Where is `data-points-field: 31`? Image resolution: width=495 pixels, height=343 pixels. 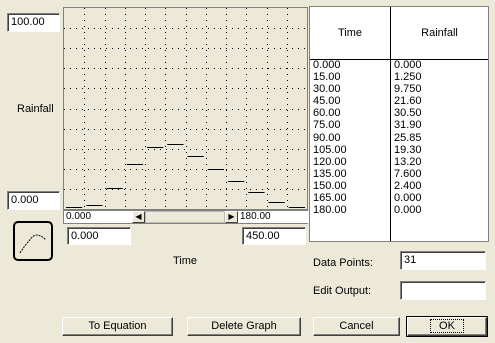
data-points-field: 31 is located at coordinates (443, 260).